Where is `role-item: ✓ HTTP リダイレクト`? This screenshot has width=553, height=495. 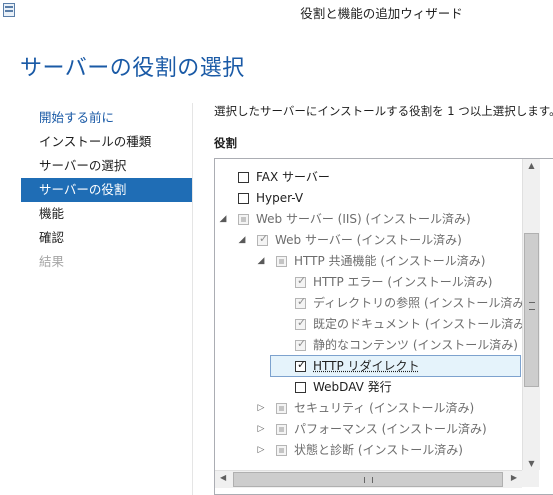
role-item: ✓ HTTP リダイレクト is located at coordinates (384, 366).